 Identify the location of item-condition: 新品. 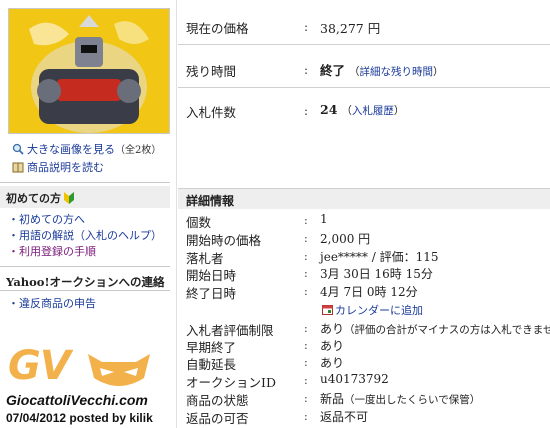
(332, 399).